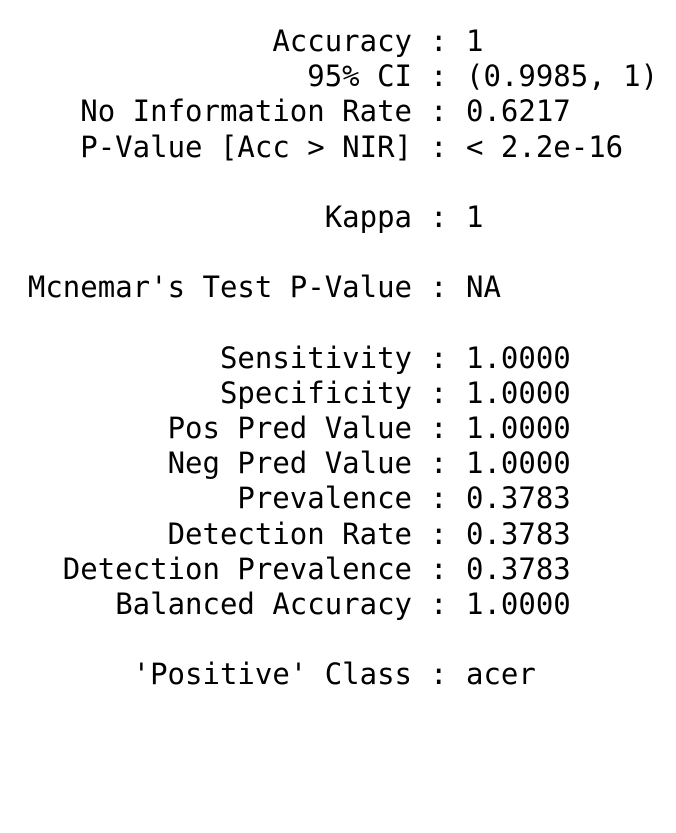  Describe the element at coordinates (219, 287) in the screenshot. I see `stat-label: Mcnemar's Test P-Value` at that location.